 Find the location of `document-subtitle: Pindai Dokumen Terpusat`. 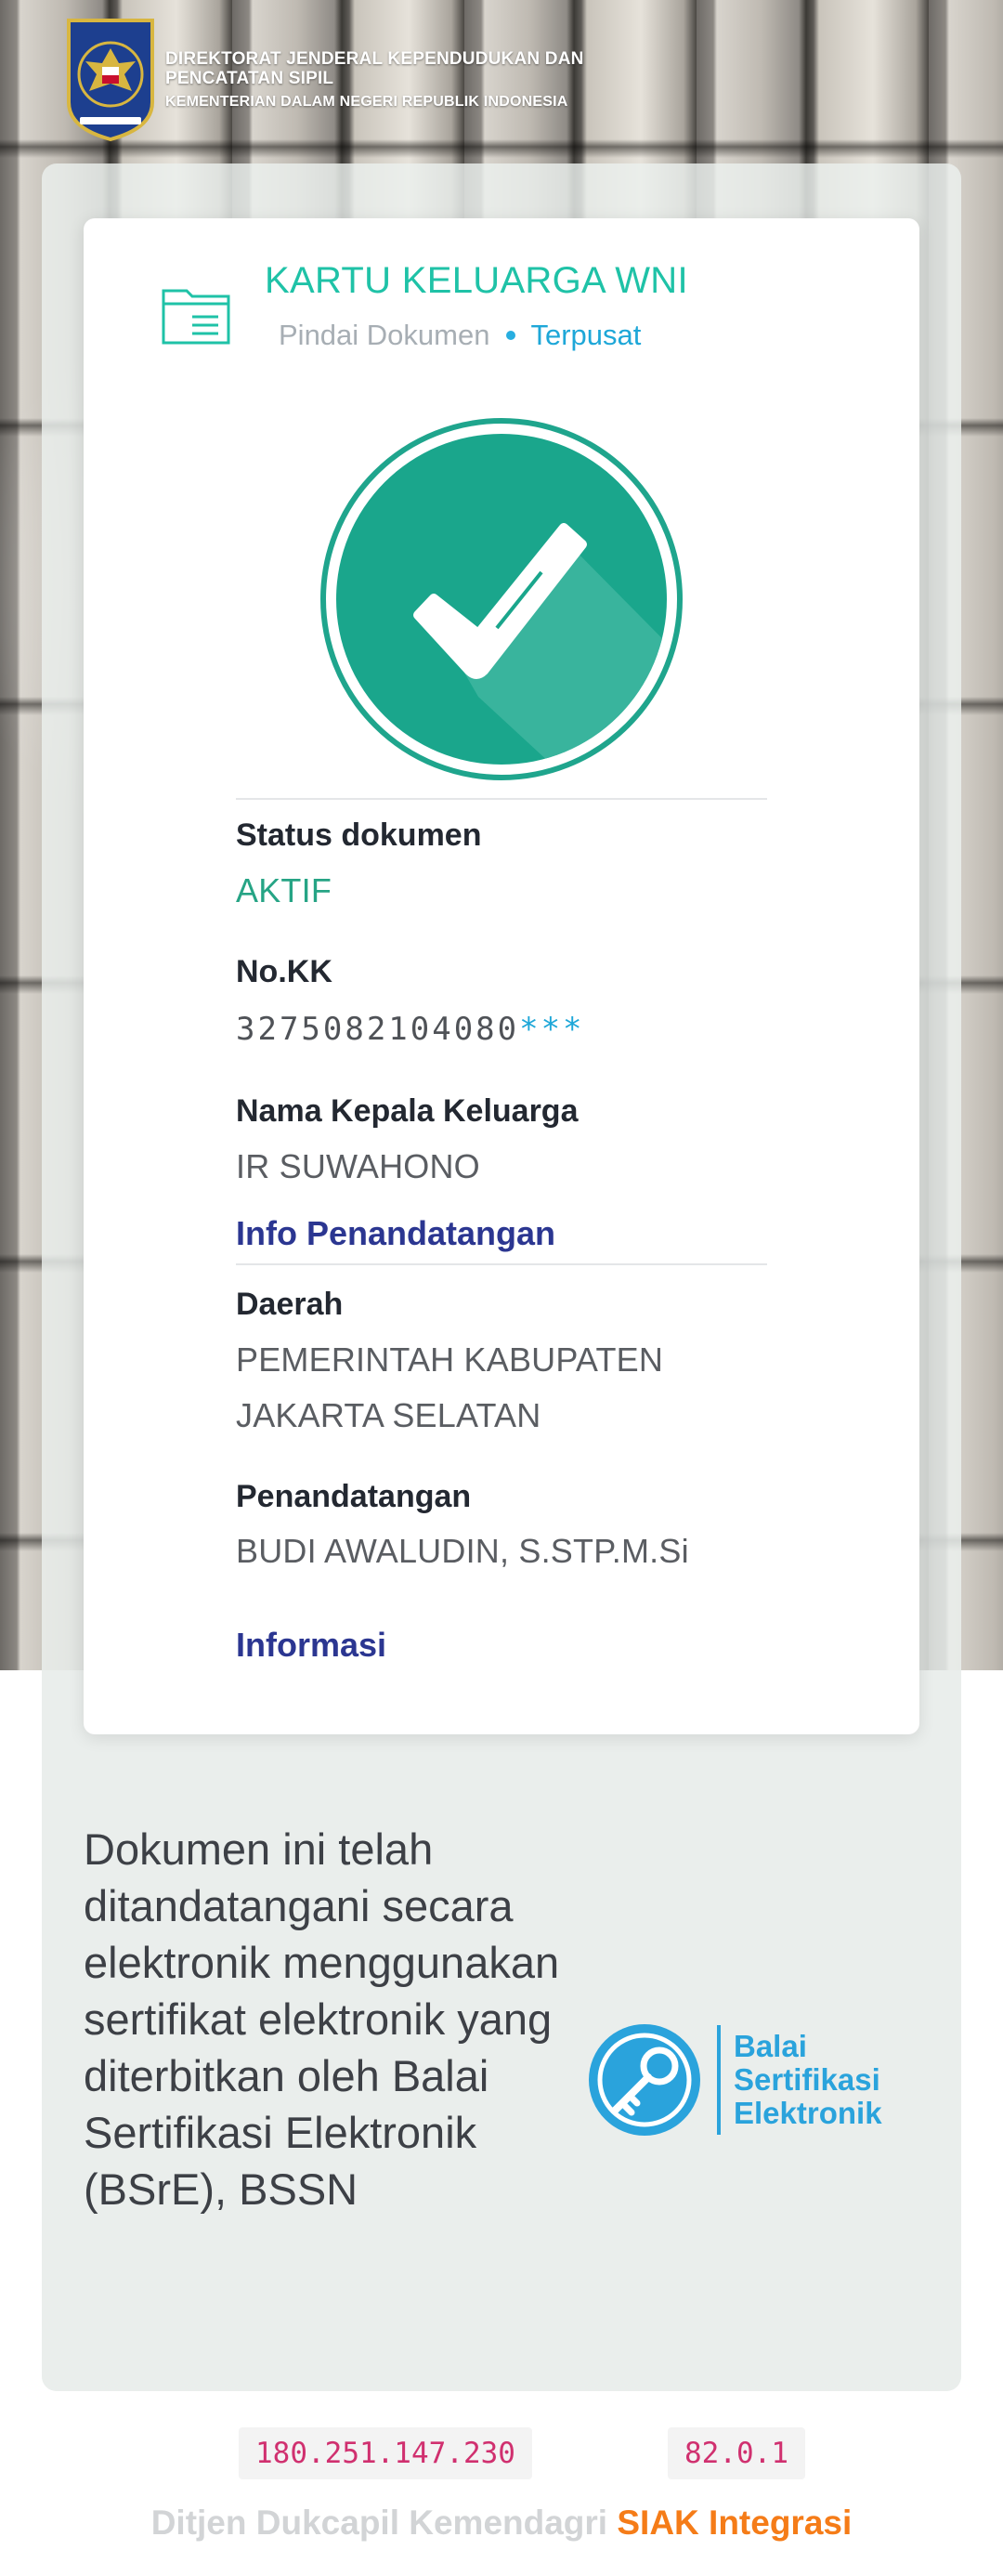

document-subtitle: Pindai Dokumen Terpusat is located at coordinates (460, 335).